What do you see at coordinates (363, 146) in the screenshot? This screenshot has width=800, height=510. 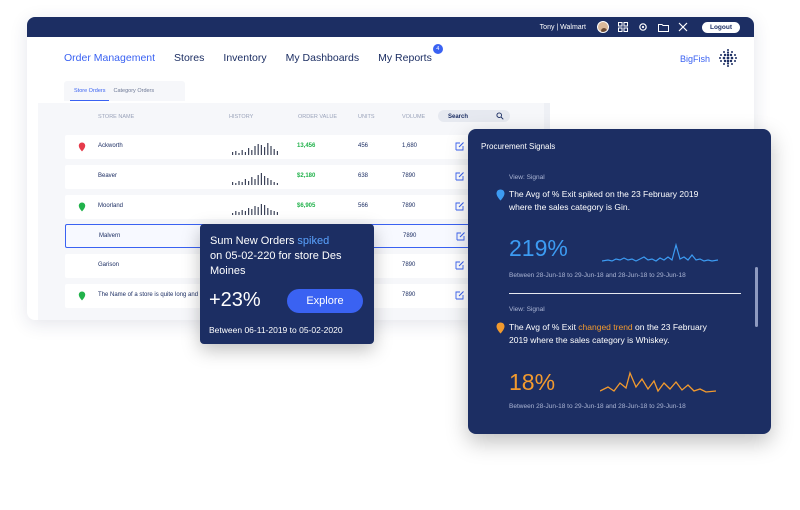 I see `units-value: 456` at bounding box center [363, 146].